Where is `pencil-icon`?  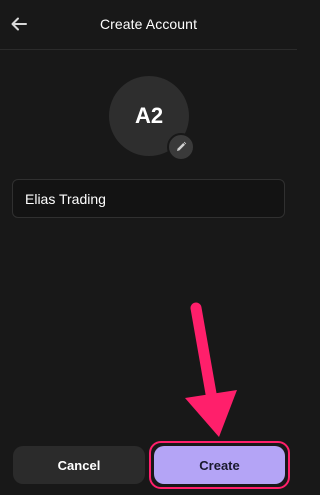
pencil-icon is located at coordinates (182, 146).